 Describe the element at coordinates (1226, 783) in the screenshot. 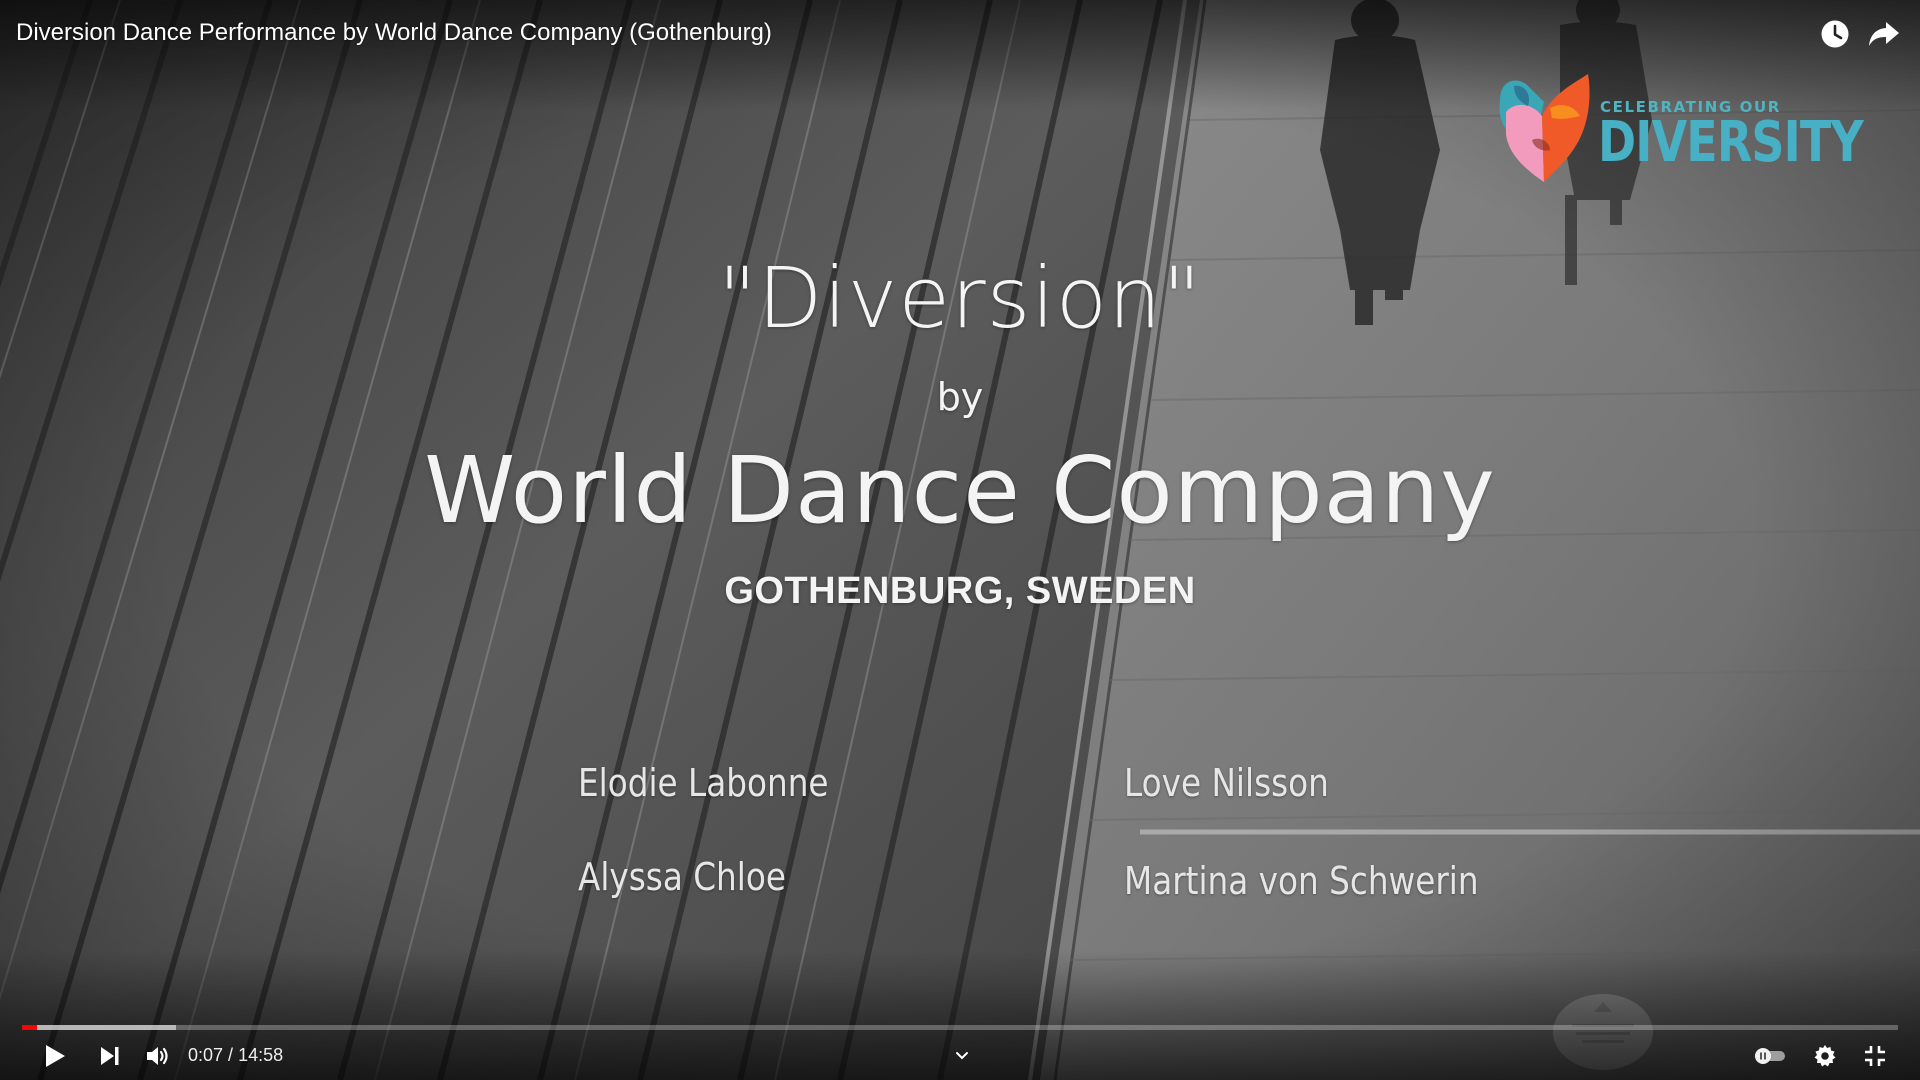

I see `dancer-name: Love Nilsson` at that location.